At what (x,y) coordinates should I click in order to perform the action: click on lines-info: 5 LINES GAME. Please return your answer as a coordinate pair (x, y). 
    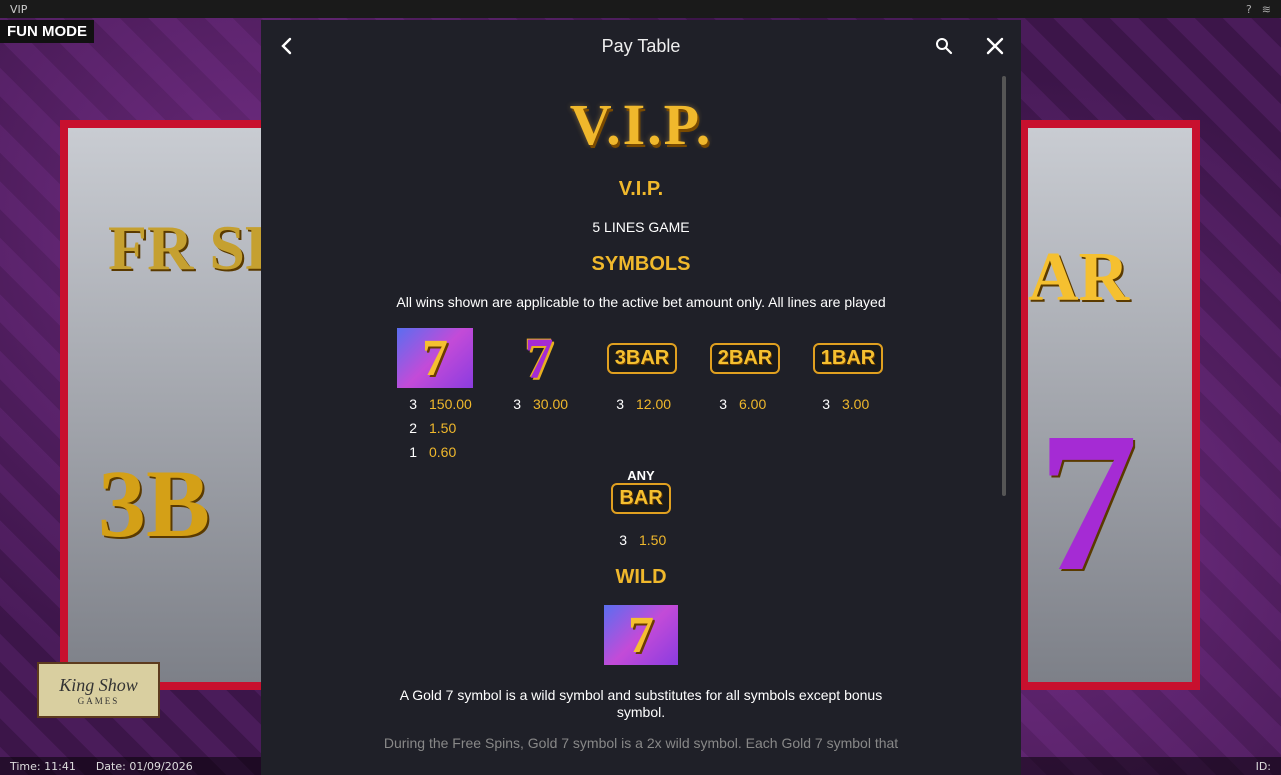
    Looking at the image, I should click on (641, 227).